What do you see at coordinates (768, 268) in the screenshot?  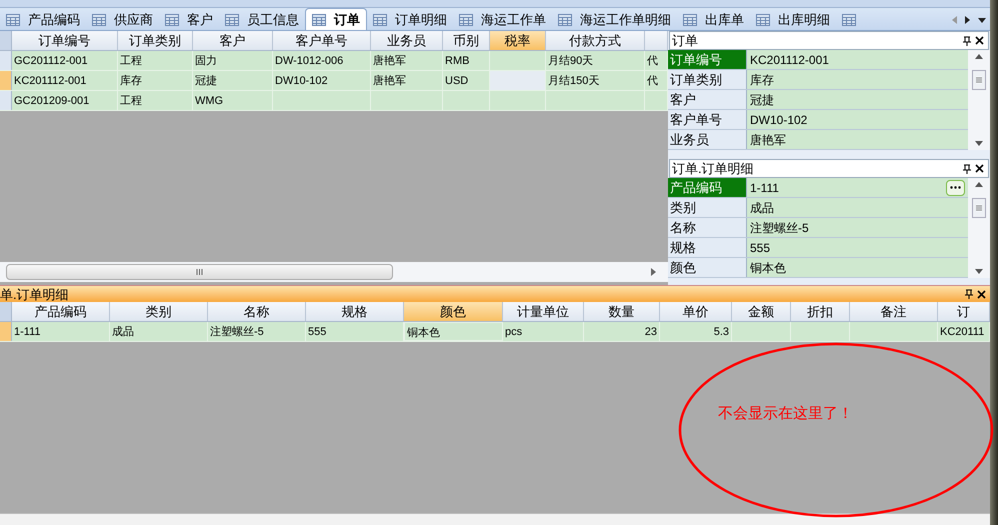 I see `value-text: 铜本色` at bounding box center [768, 268].